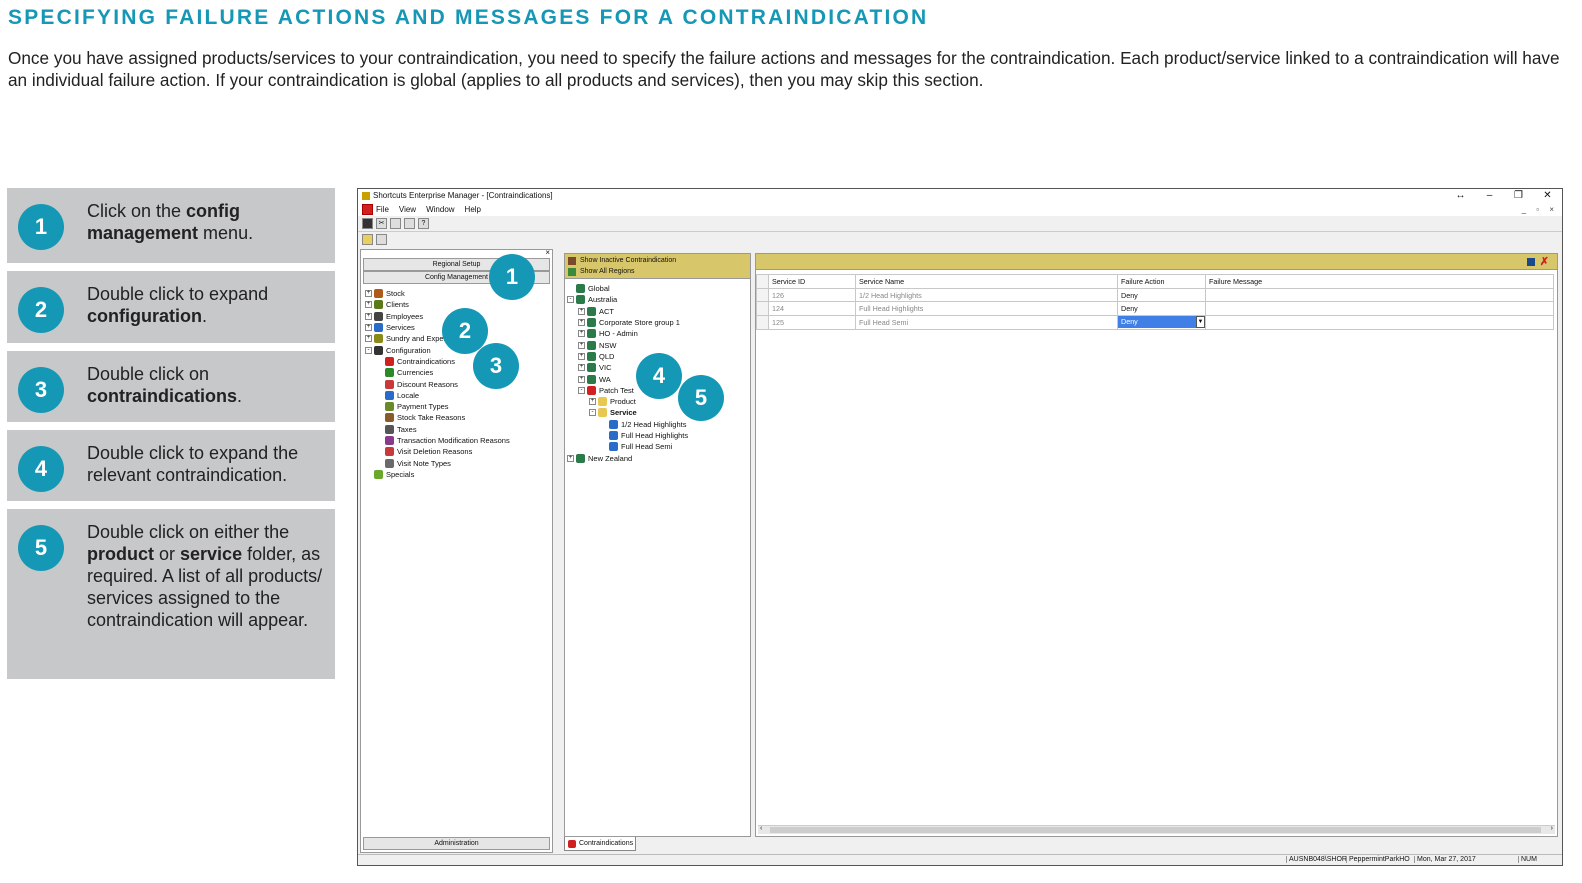  I want to click on help-icon: ?, so click(423, 223).